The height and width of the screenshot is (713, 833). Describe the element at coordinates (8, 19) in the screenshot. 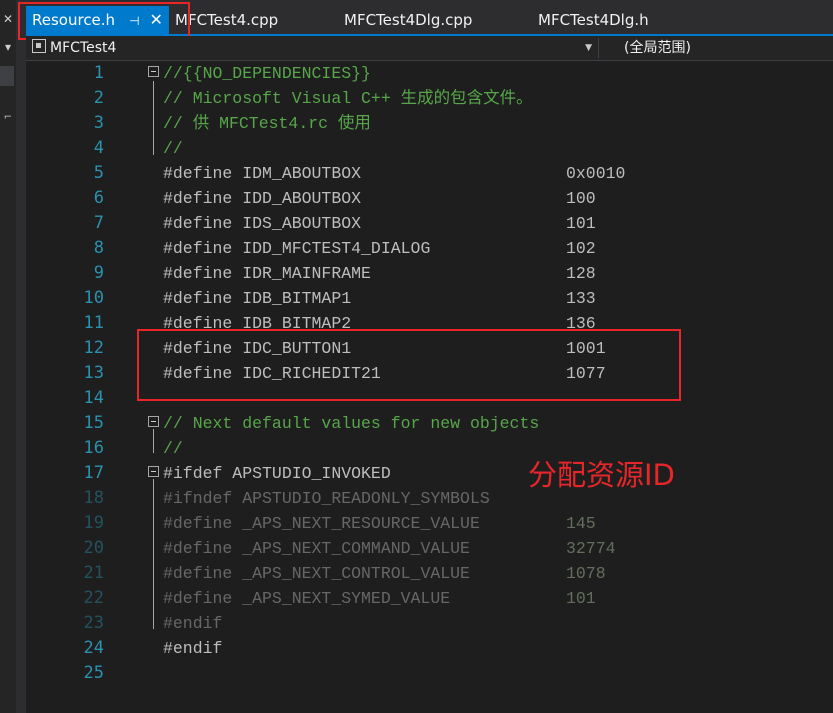

I see `close-icon: ✕` at that location.